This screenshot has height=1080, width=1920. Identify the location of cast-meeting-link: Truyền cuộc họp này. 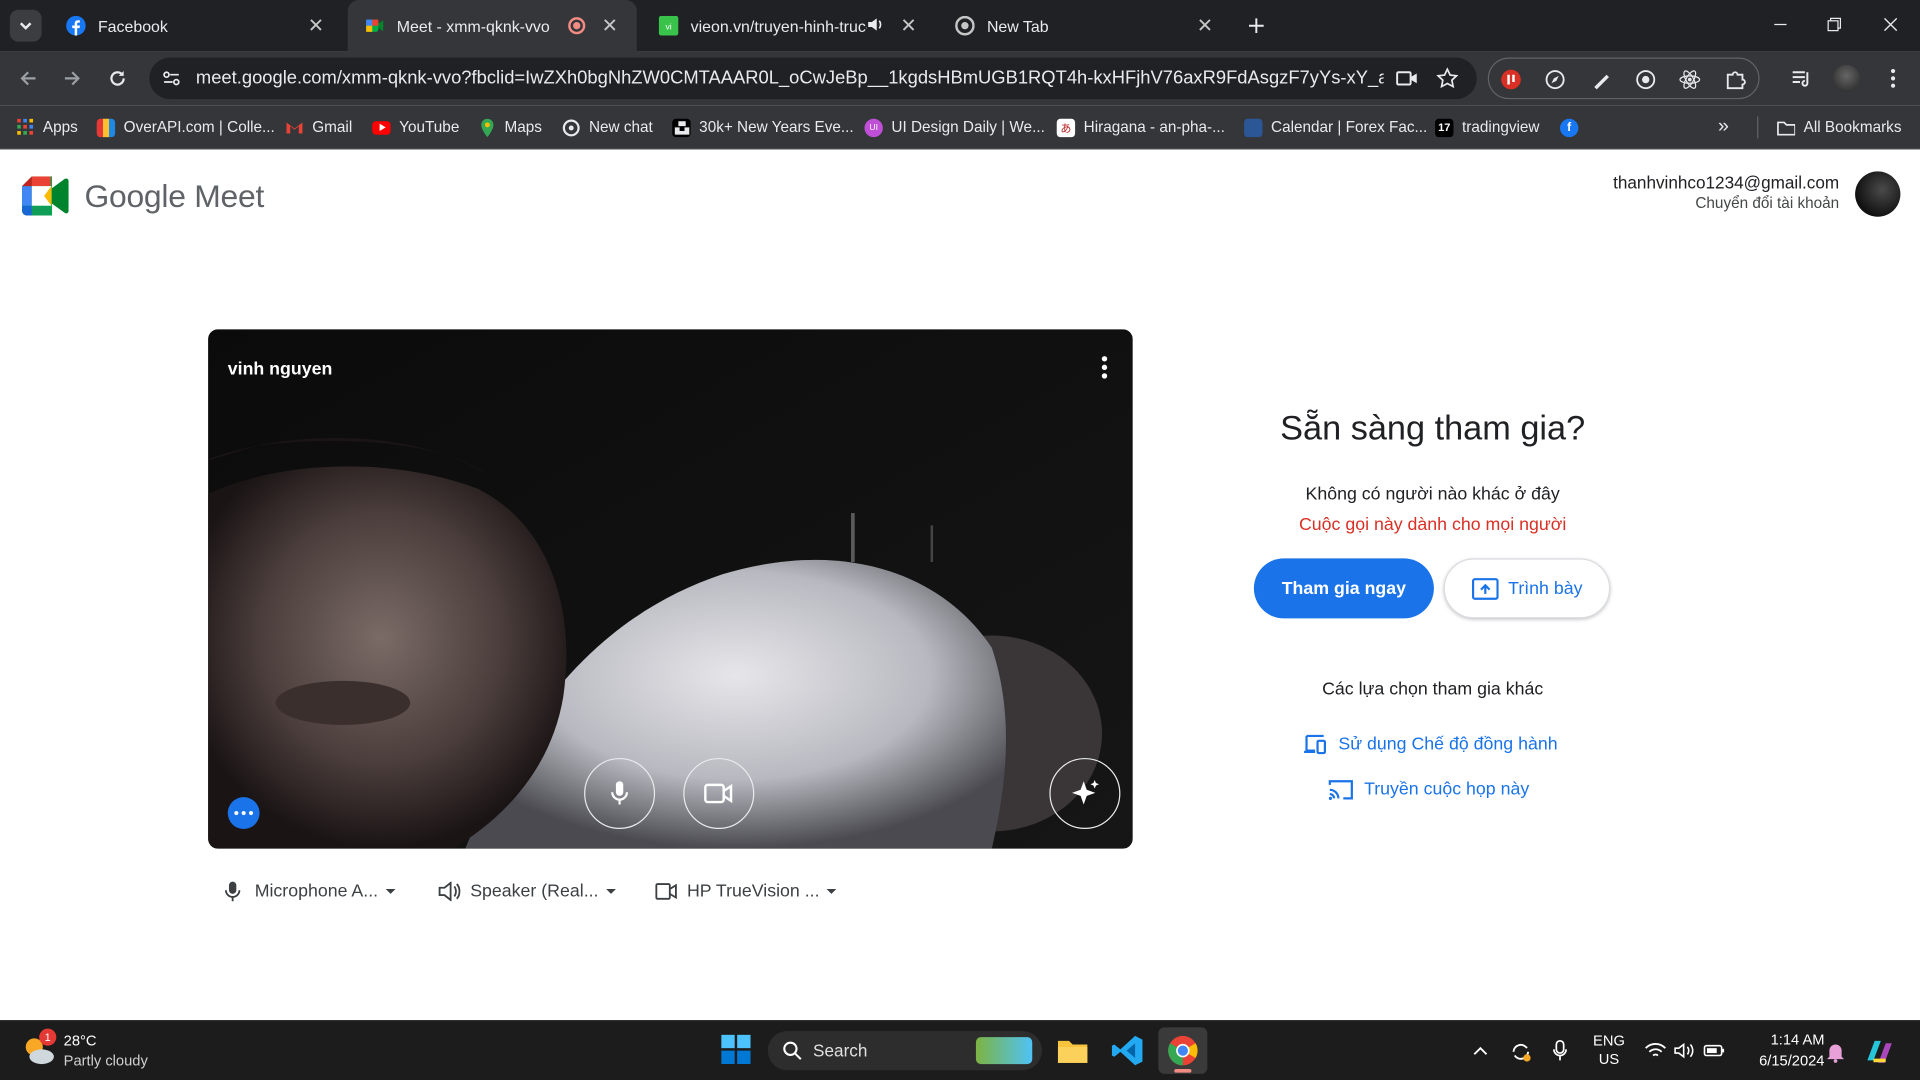
(1428, 790).